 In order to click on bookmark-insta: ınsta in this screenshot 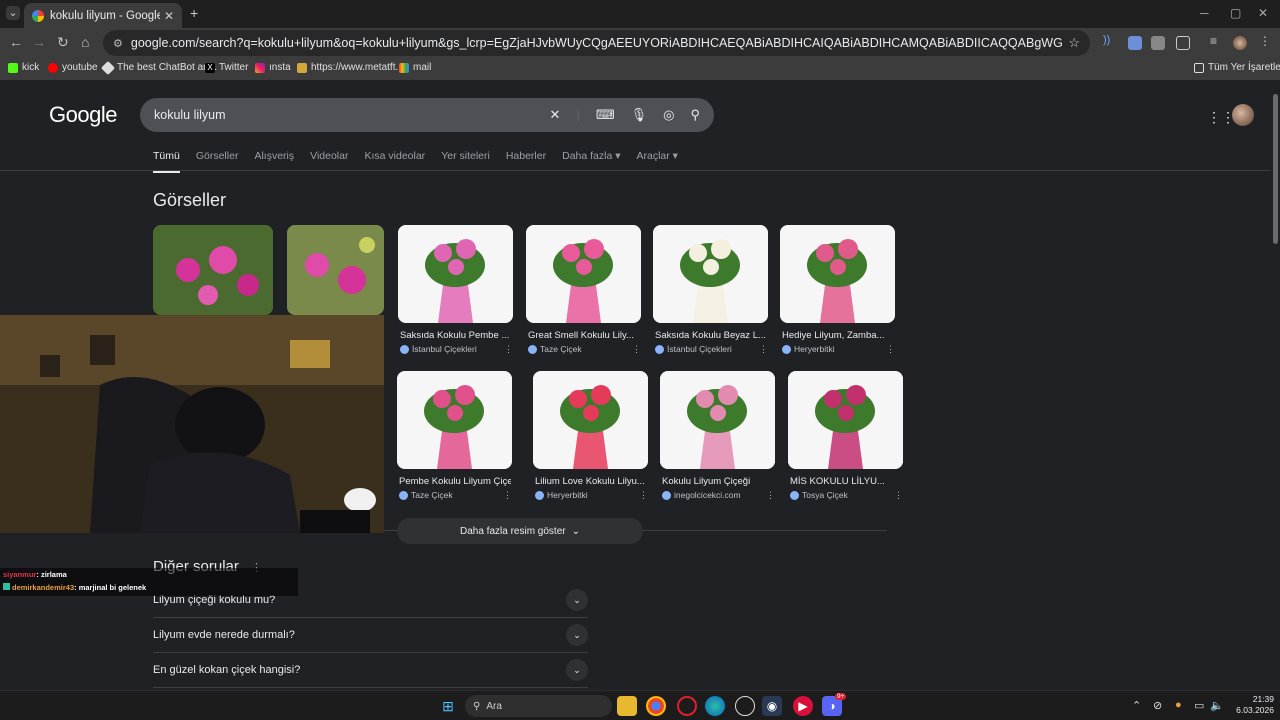, I will do `click(273, 67)`.